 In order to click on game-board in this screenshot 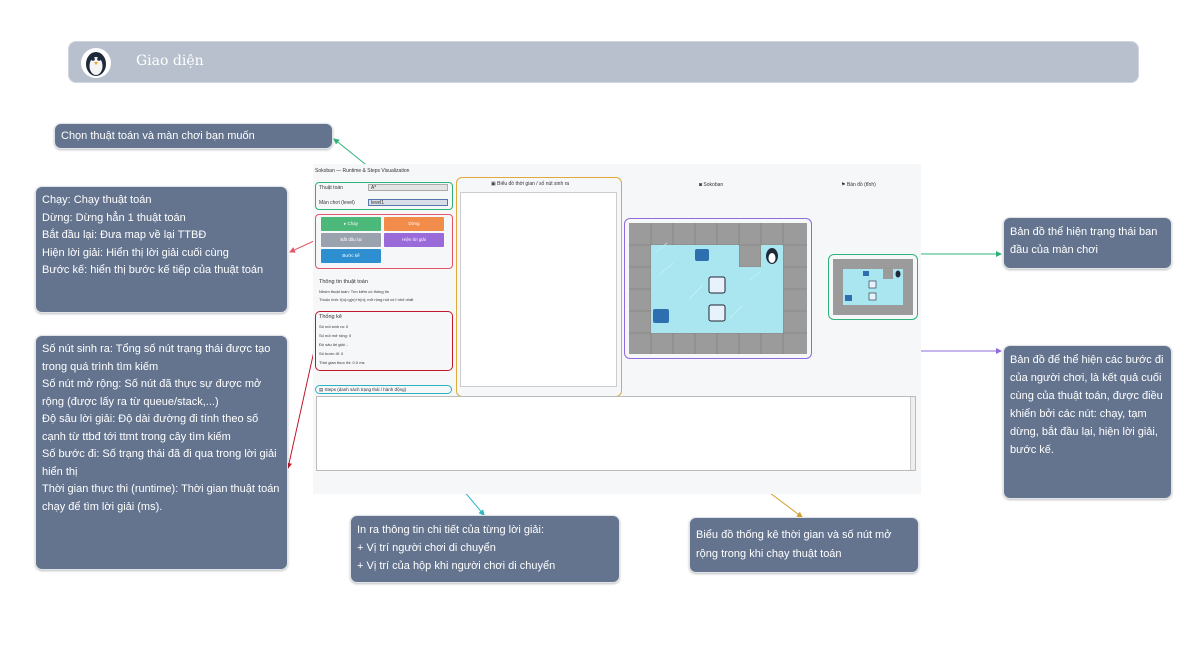, I will do `click(718, 288)`.